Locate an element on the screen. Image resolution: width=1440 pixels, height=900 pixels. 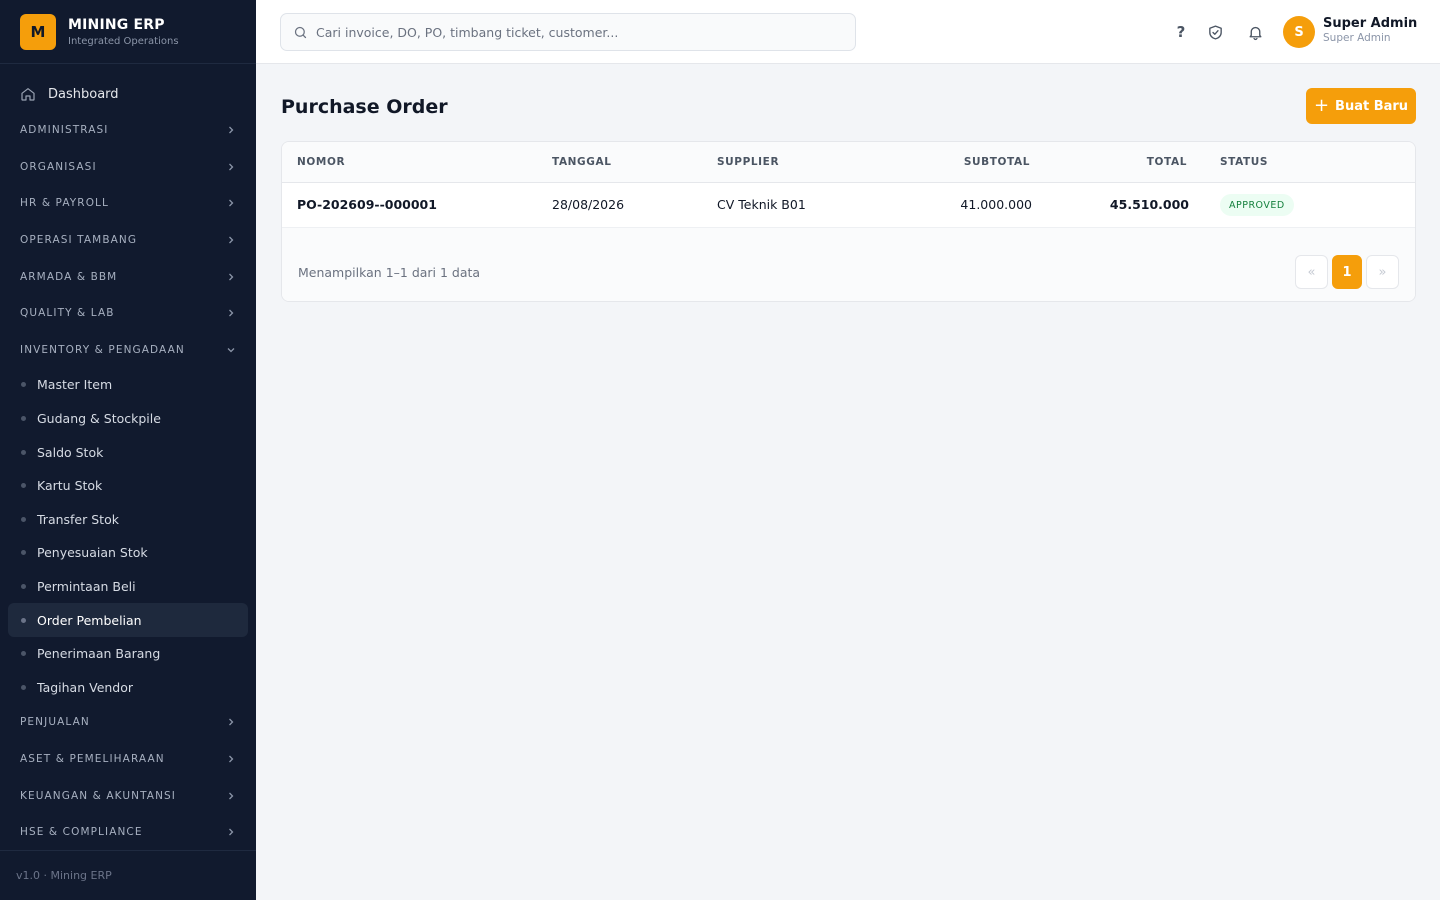
create-new-button: + Buat Baru is located at coordinates (1361, 106).